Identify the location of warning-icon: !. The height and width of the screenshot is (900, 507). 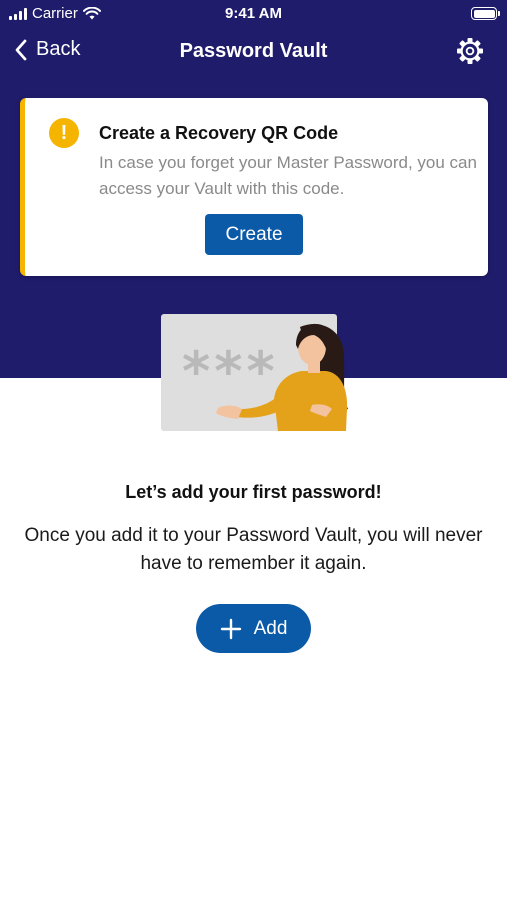
(64, 133).